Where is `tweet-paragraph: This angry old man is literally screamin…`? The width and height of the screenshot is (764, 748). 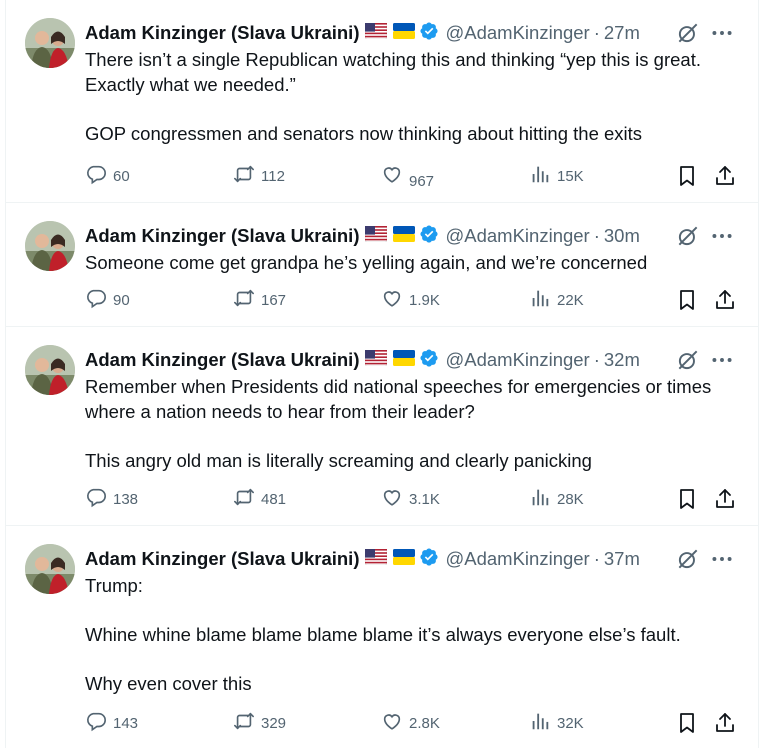
tweet-paragraph: This angry old man is literally screamin… is located at coordinates (338, 460).